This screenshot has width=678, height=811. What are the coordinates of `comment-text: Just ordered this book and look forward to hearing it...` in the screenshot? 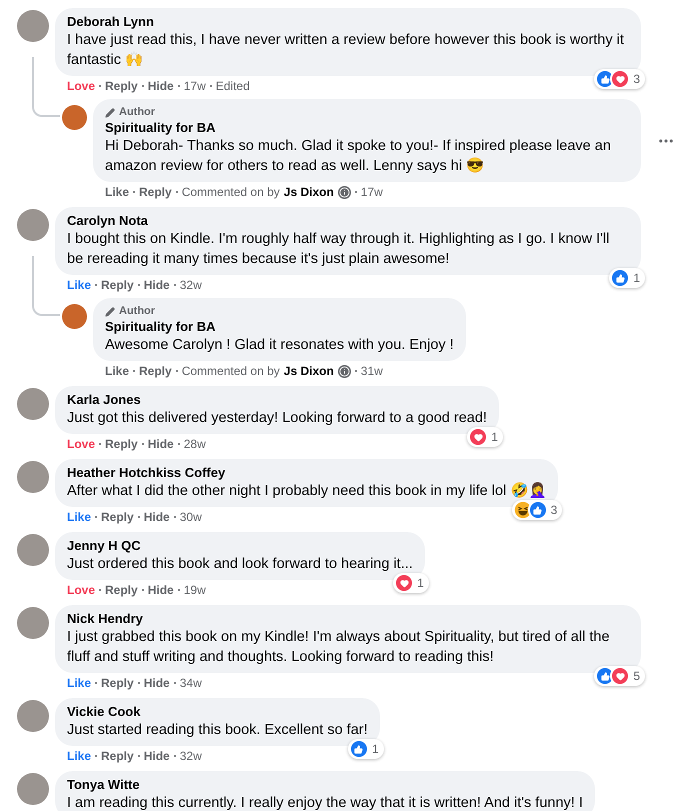 It's located at (240, 564).